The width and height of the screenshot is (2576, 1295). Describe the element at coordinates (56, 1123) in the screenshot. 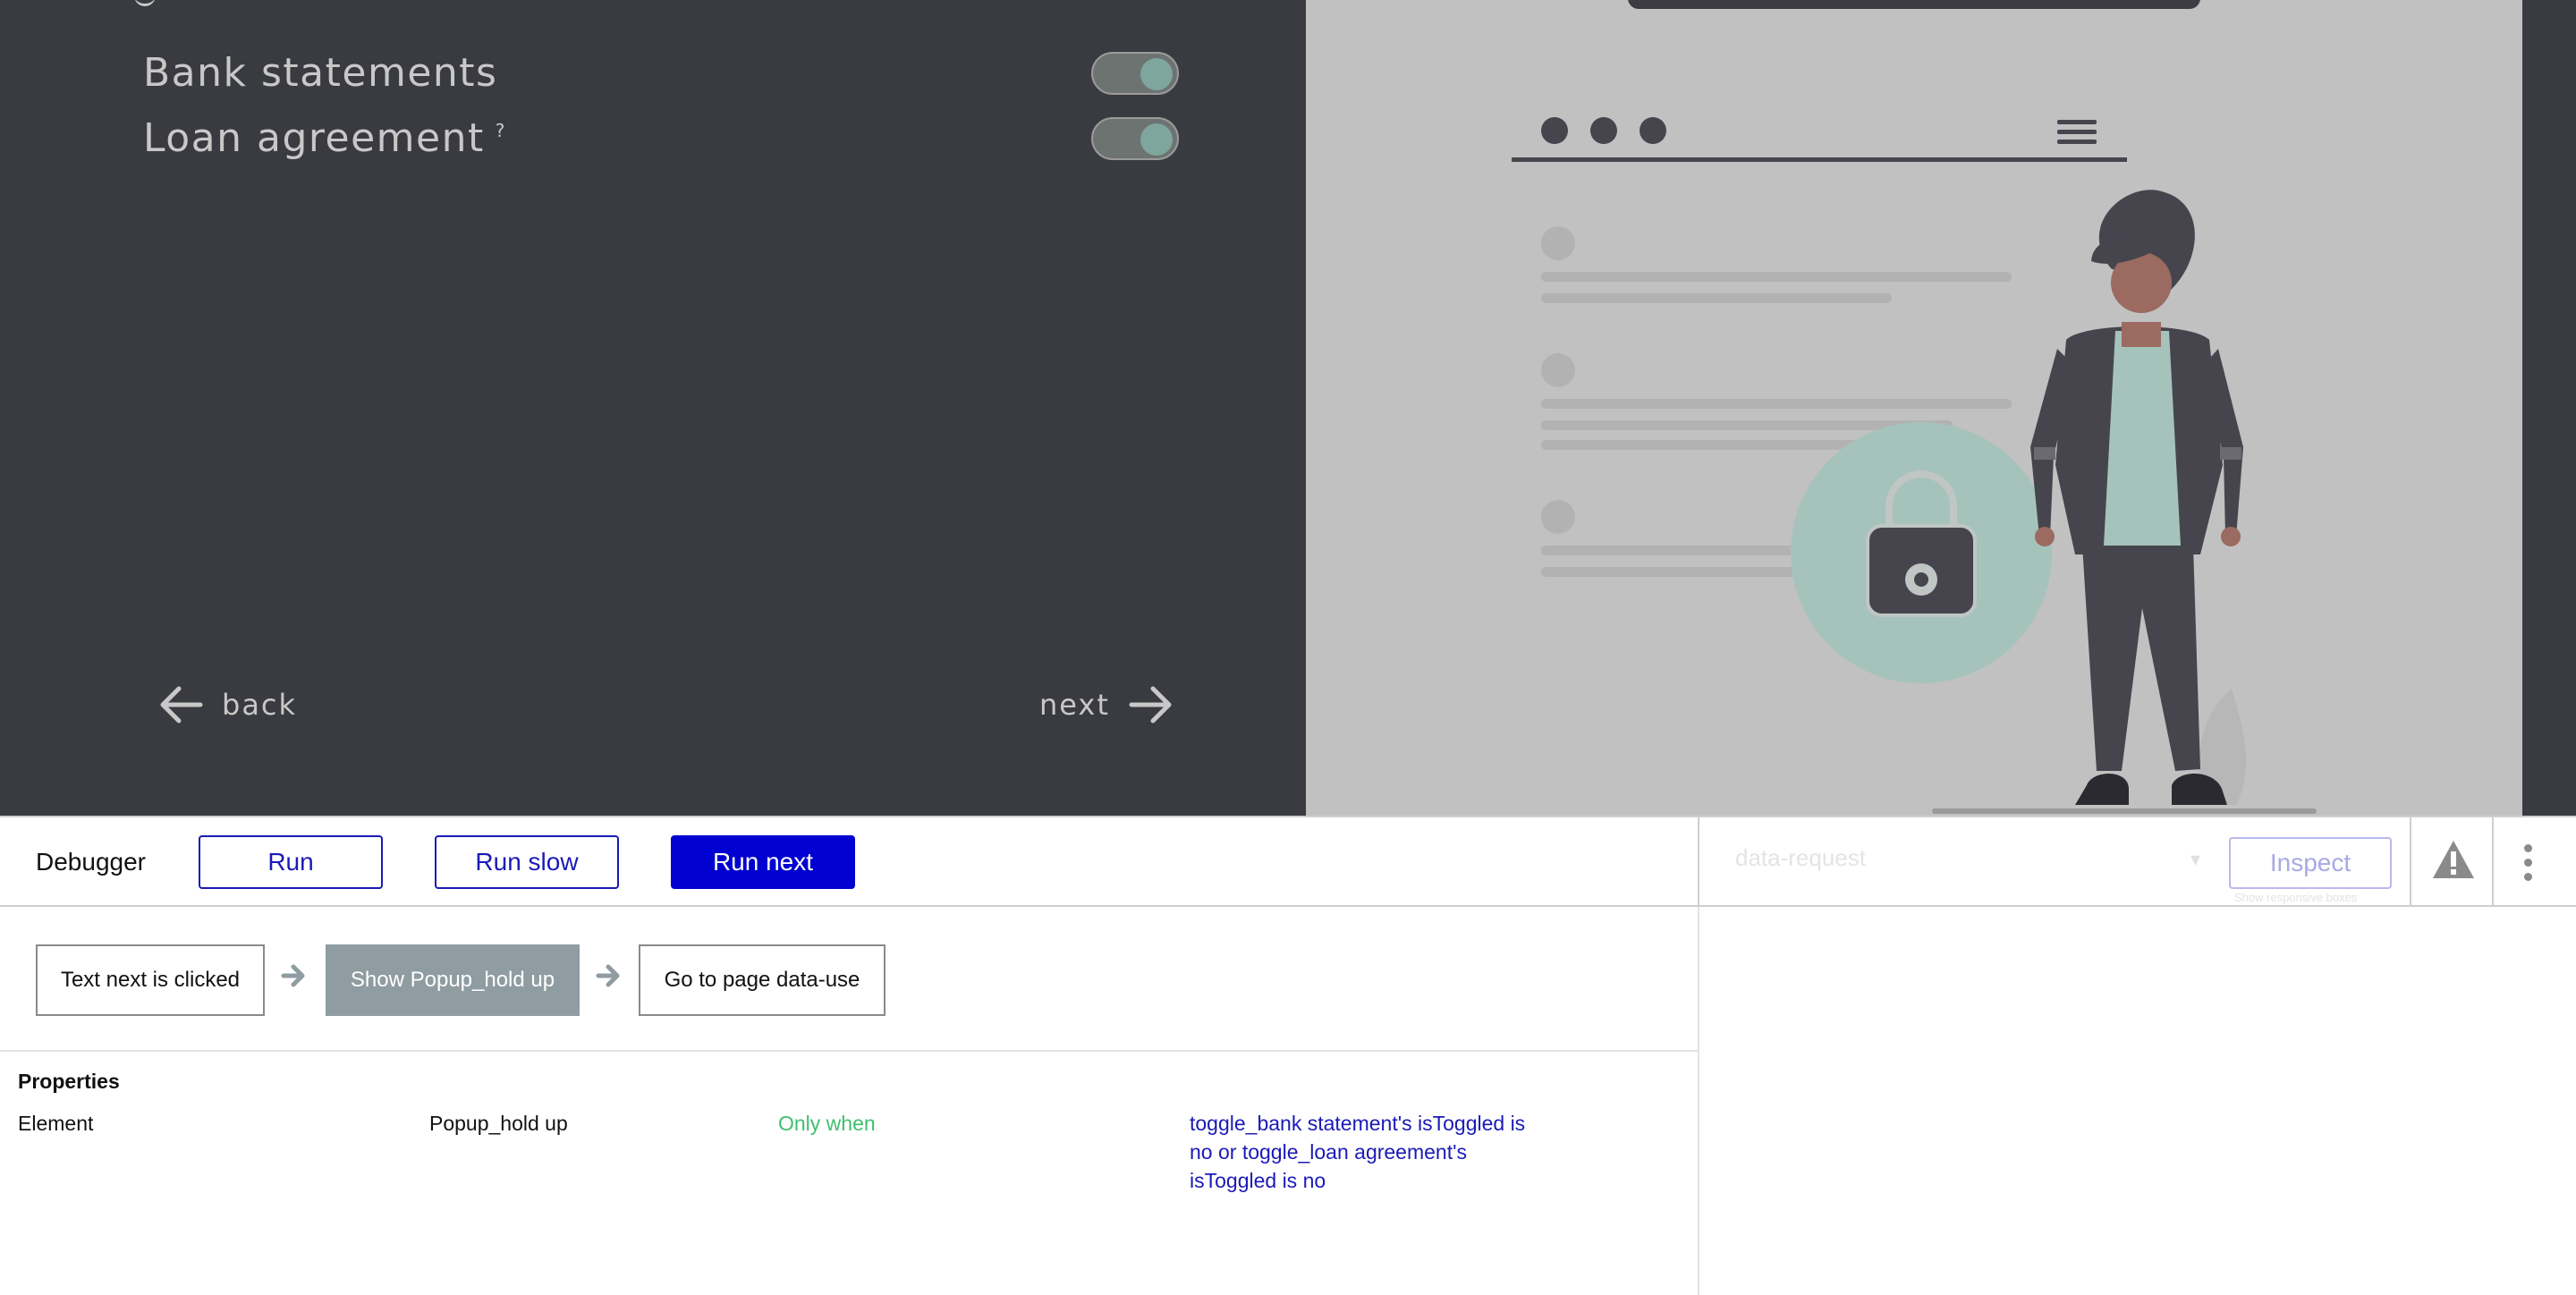

I see `property-name: Element` at that location.